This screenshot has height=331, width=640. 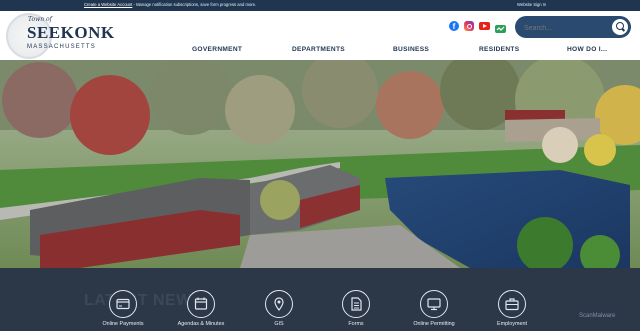 What do you see at coordinates (201, 324) in the screenshot?
I see `quick-link-label: Agendas & Minutes` at bounding box center [201, 324].